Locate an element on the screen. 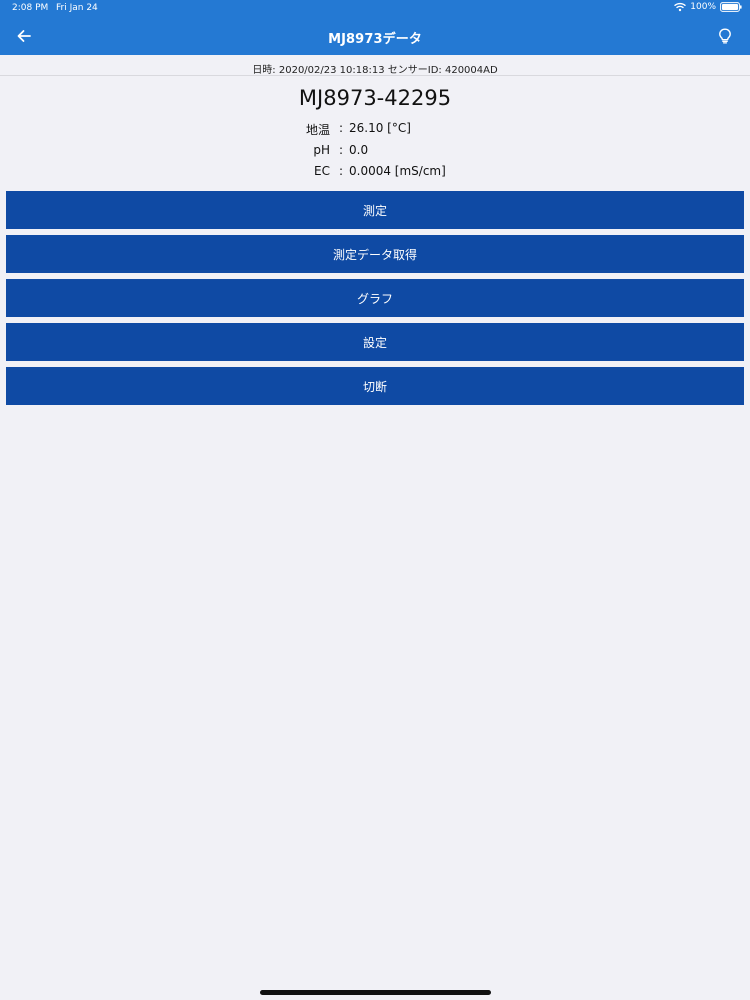 The image size is (750, 1000). navigation-bar: MJ8973データ is located at coordinates (375, 36).